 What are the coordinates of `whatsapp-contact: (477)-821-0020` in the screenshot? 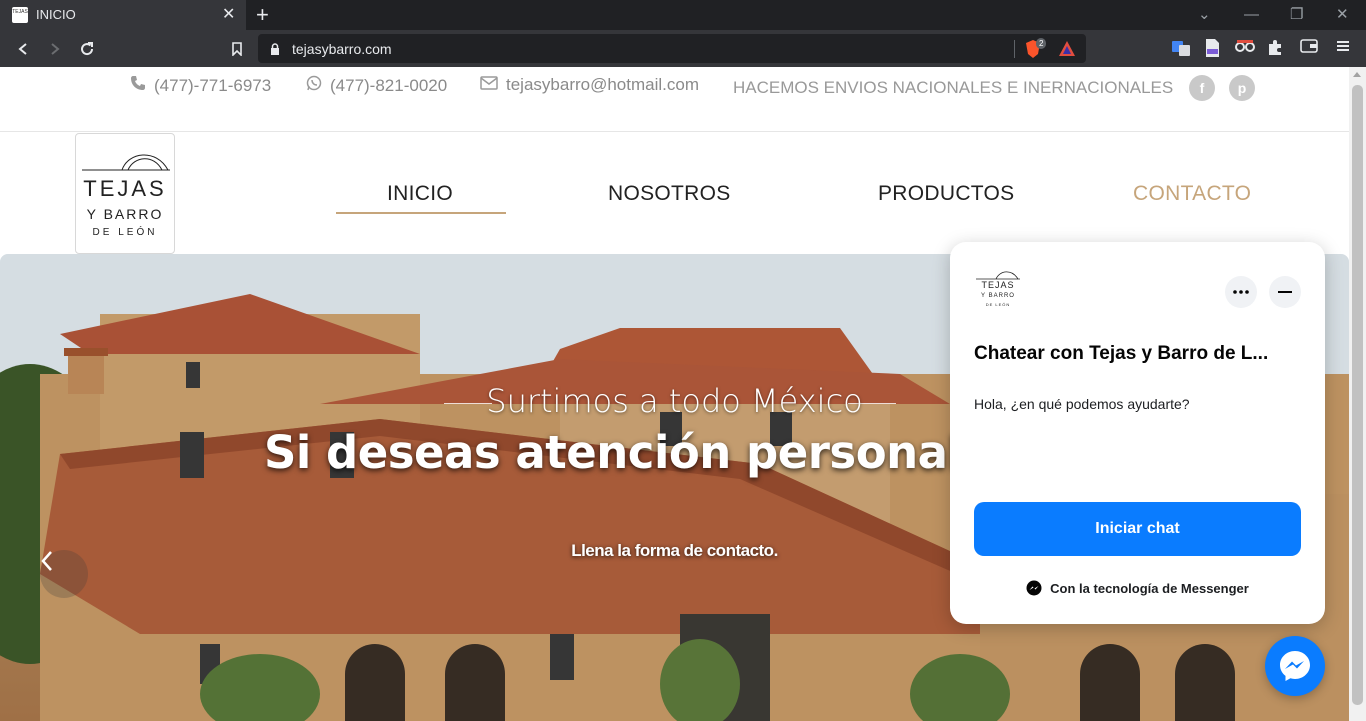 It's located at (376, 85).